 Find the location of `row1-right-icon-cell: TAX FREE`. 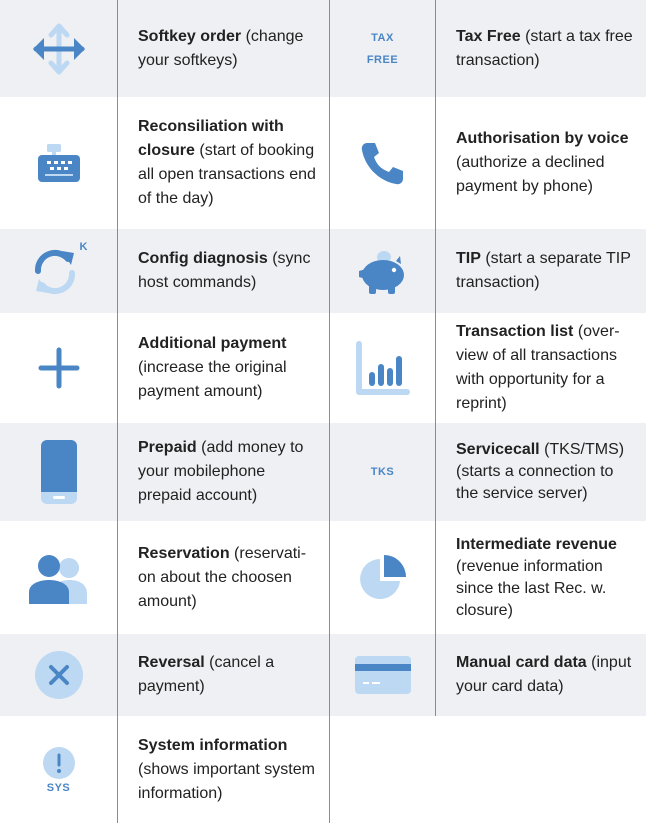

row1-right-icon-cell: TAX FREE is located at coordinates (383, 48).